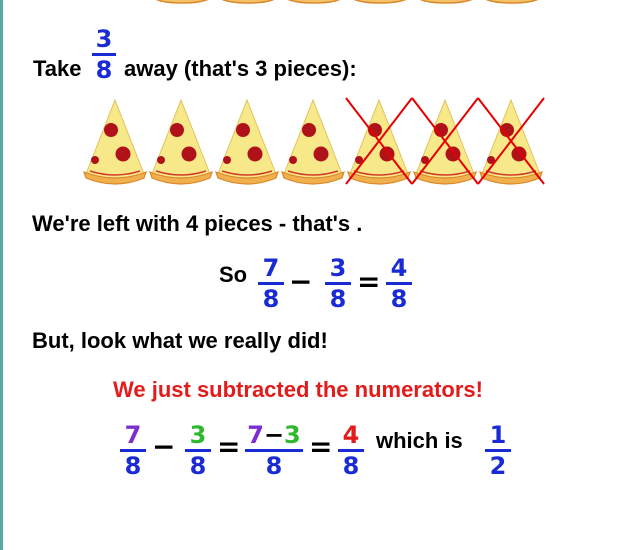 This screenshot has width=629, height=550. Describe the element at coordinates (133, 435) in the screenshot. I see `eq2-a-numerator: 7` at that location.